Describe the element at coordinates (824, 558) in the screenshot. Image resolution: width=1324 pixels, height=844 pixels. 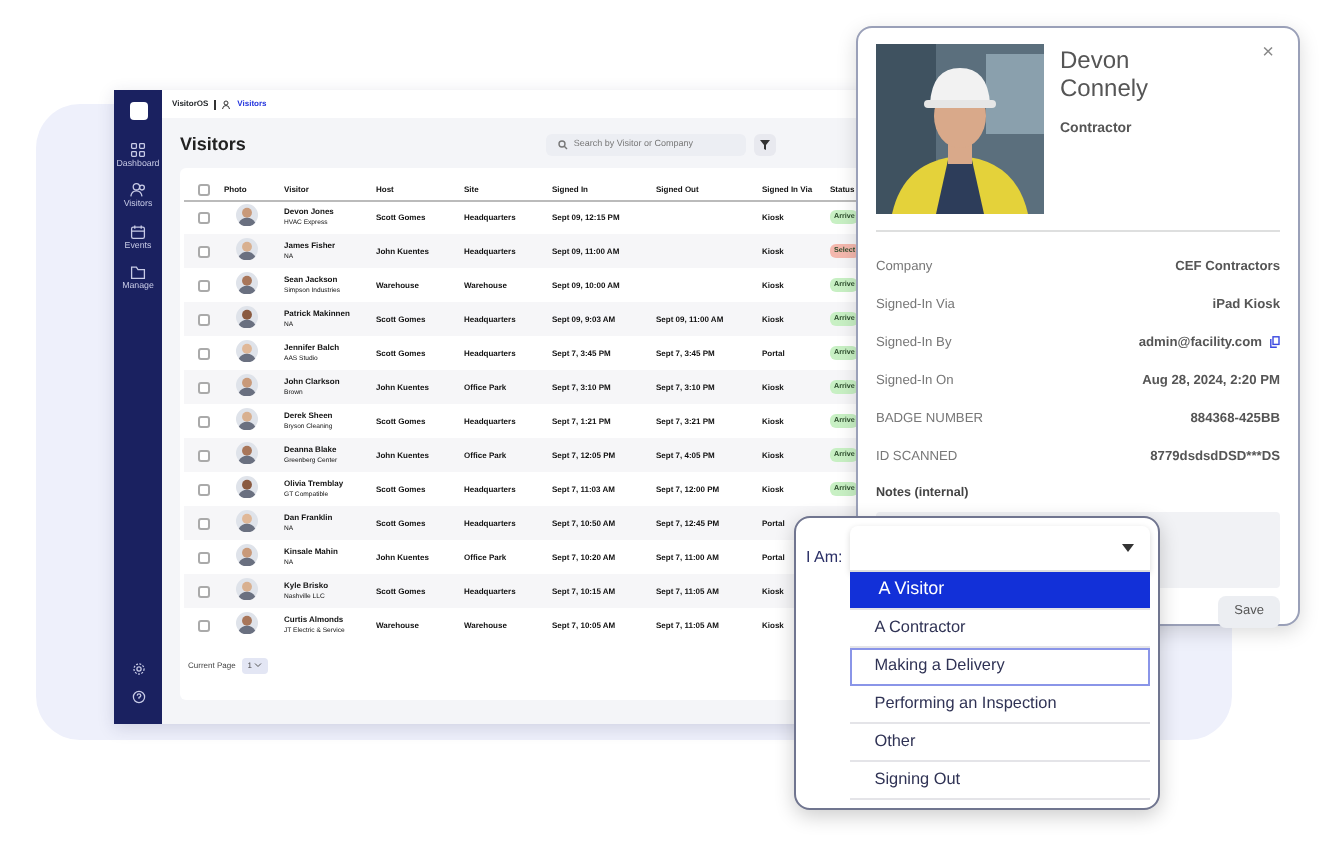
I see `field-label: I Am:` at that location.